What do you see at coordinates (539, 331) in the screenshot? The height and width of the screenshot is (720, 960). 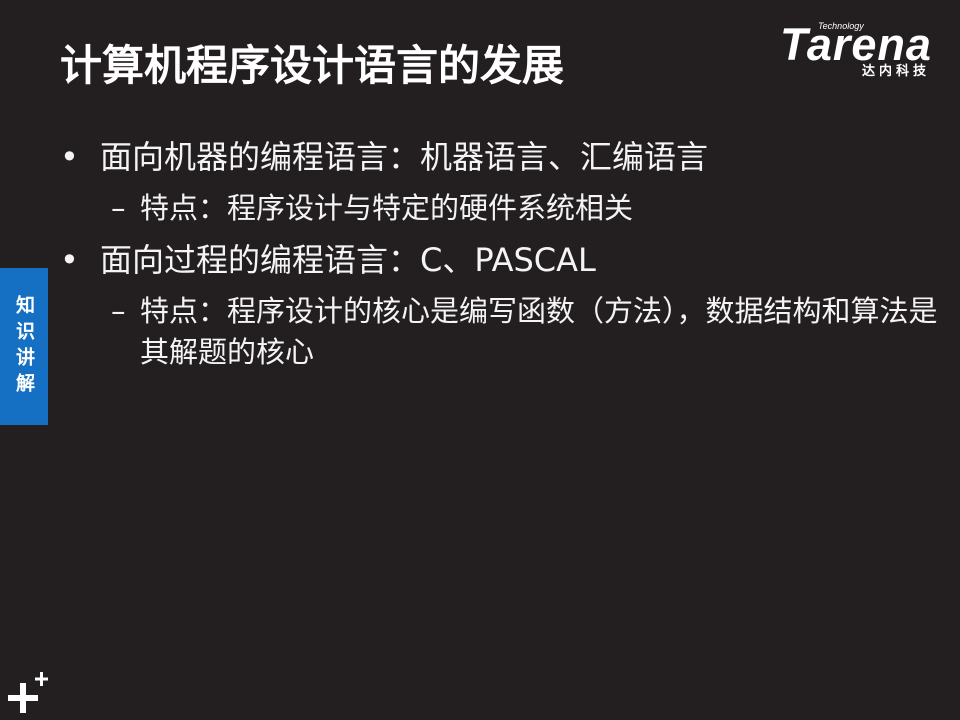 I see `sub-bullet-item: 特点：程序设计的核心是编写函数（方法），数据结构和算法是其解题的核心` at bounding box center [539, 331].